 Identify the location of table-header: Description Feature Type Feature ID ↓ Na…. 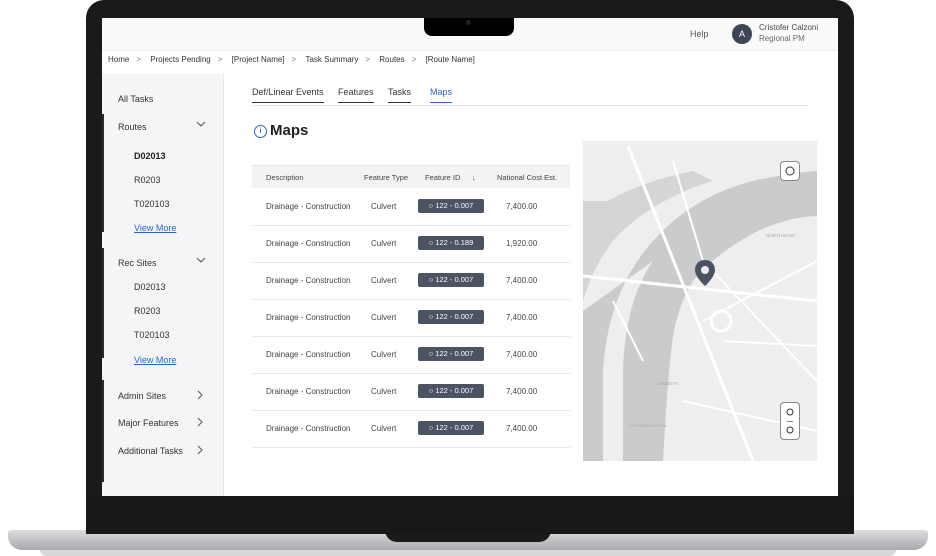
(411, 176).